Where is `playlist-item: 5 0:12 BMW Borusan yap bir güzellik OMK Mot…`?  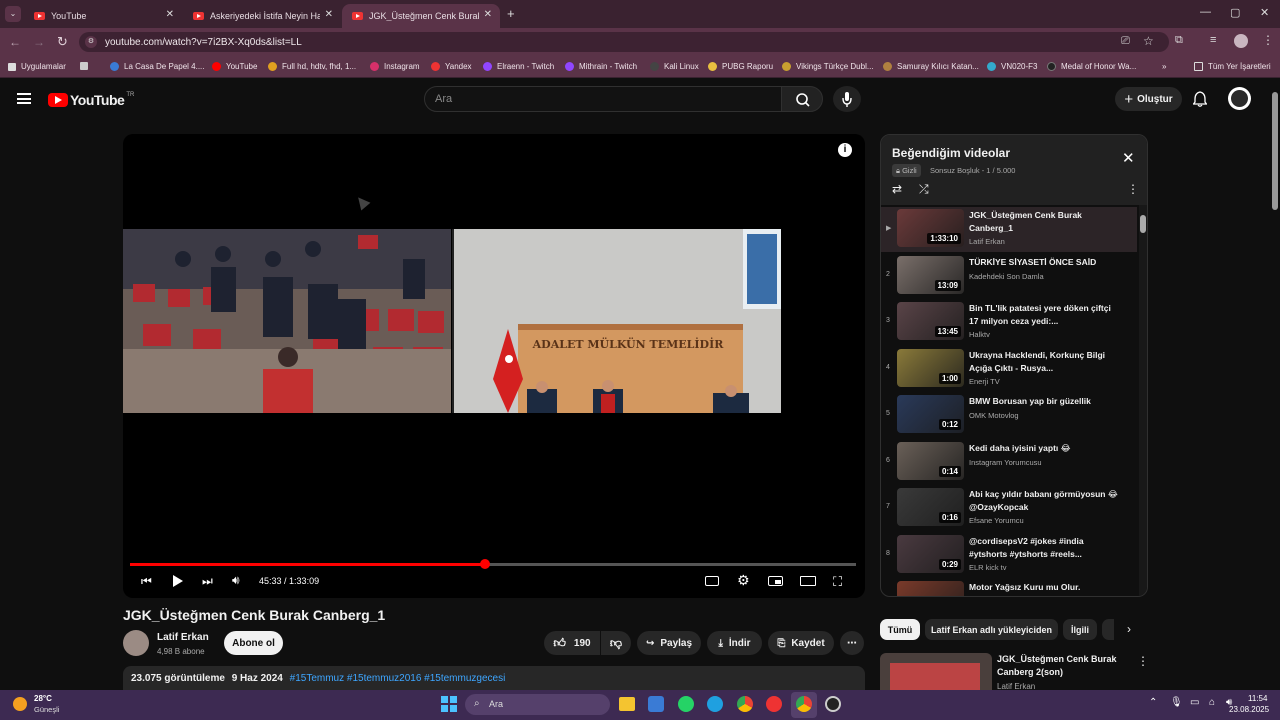 playlist-item: 5 0:12 BMW Borusan yap bir güzellik OMK Mot… is located at coordinates (1009, 415).